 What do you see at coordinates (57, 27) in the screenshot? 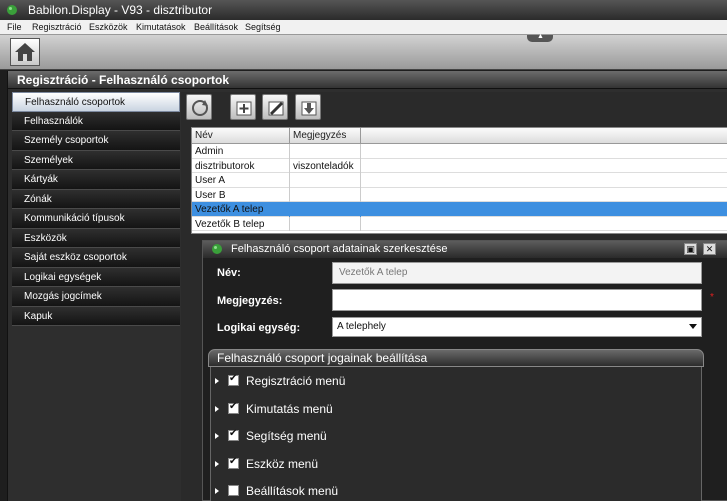
I see `menu-registration: Regisztráció` at bounding box center [57, 27].